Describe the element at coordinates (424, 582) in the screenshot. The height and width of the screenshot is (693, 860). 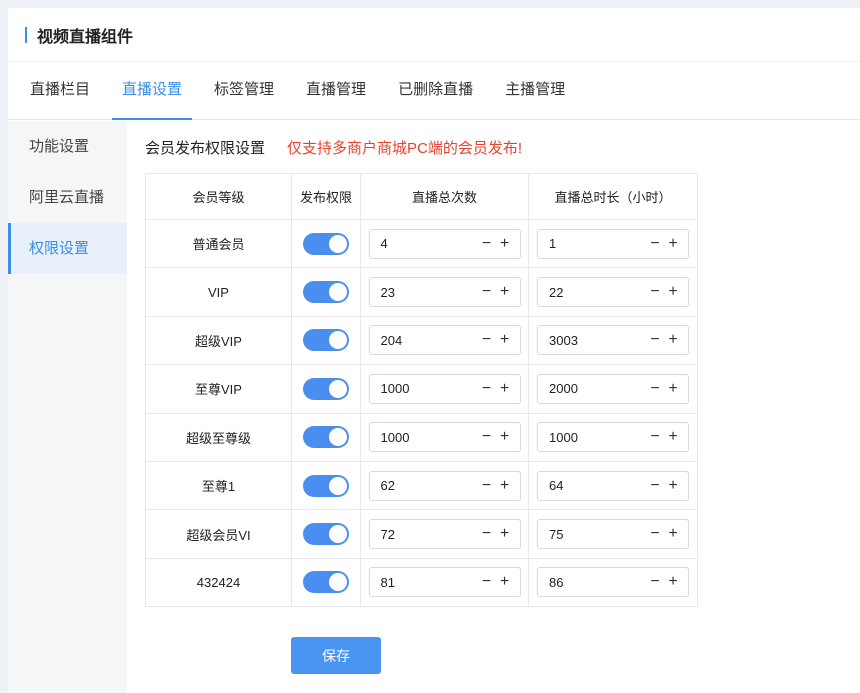
I see `live-count-value: 81` at that location.